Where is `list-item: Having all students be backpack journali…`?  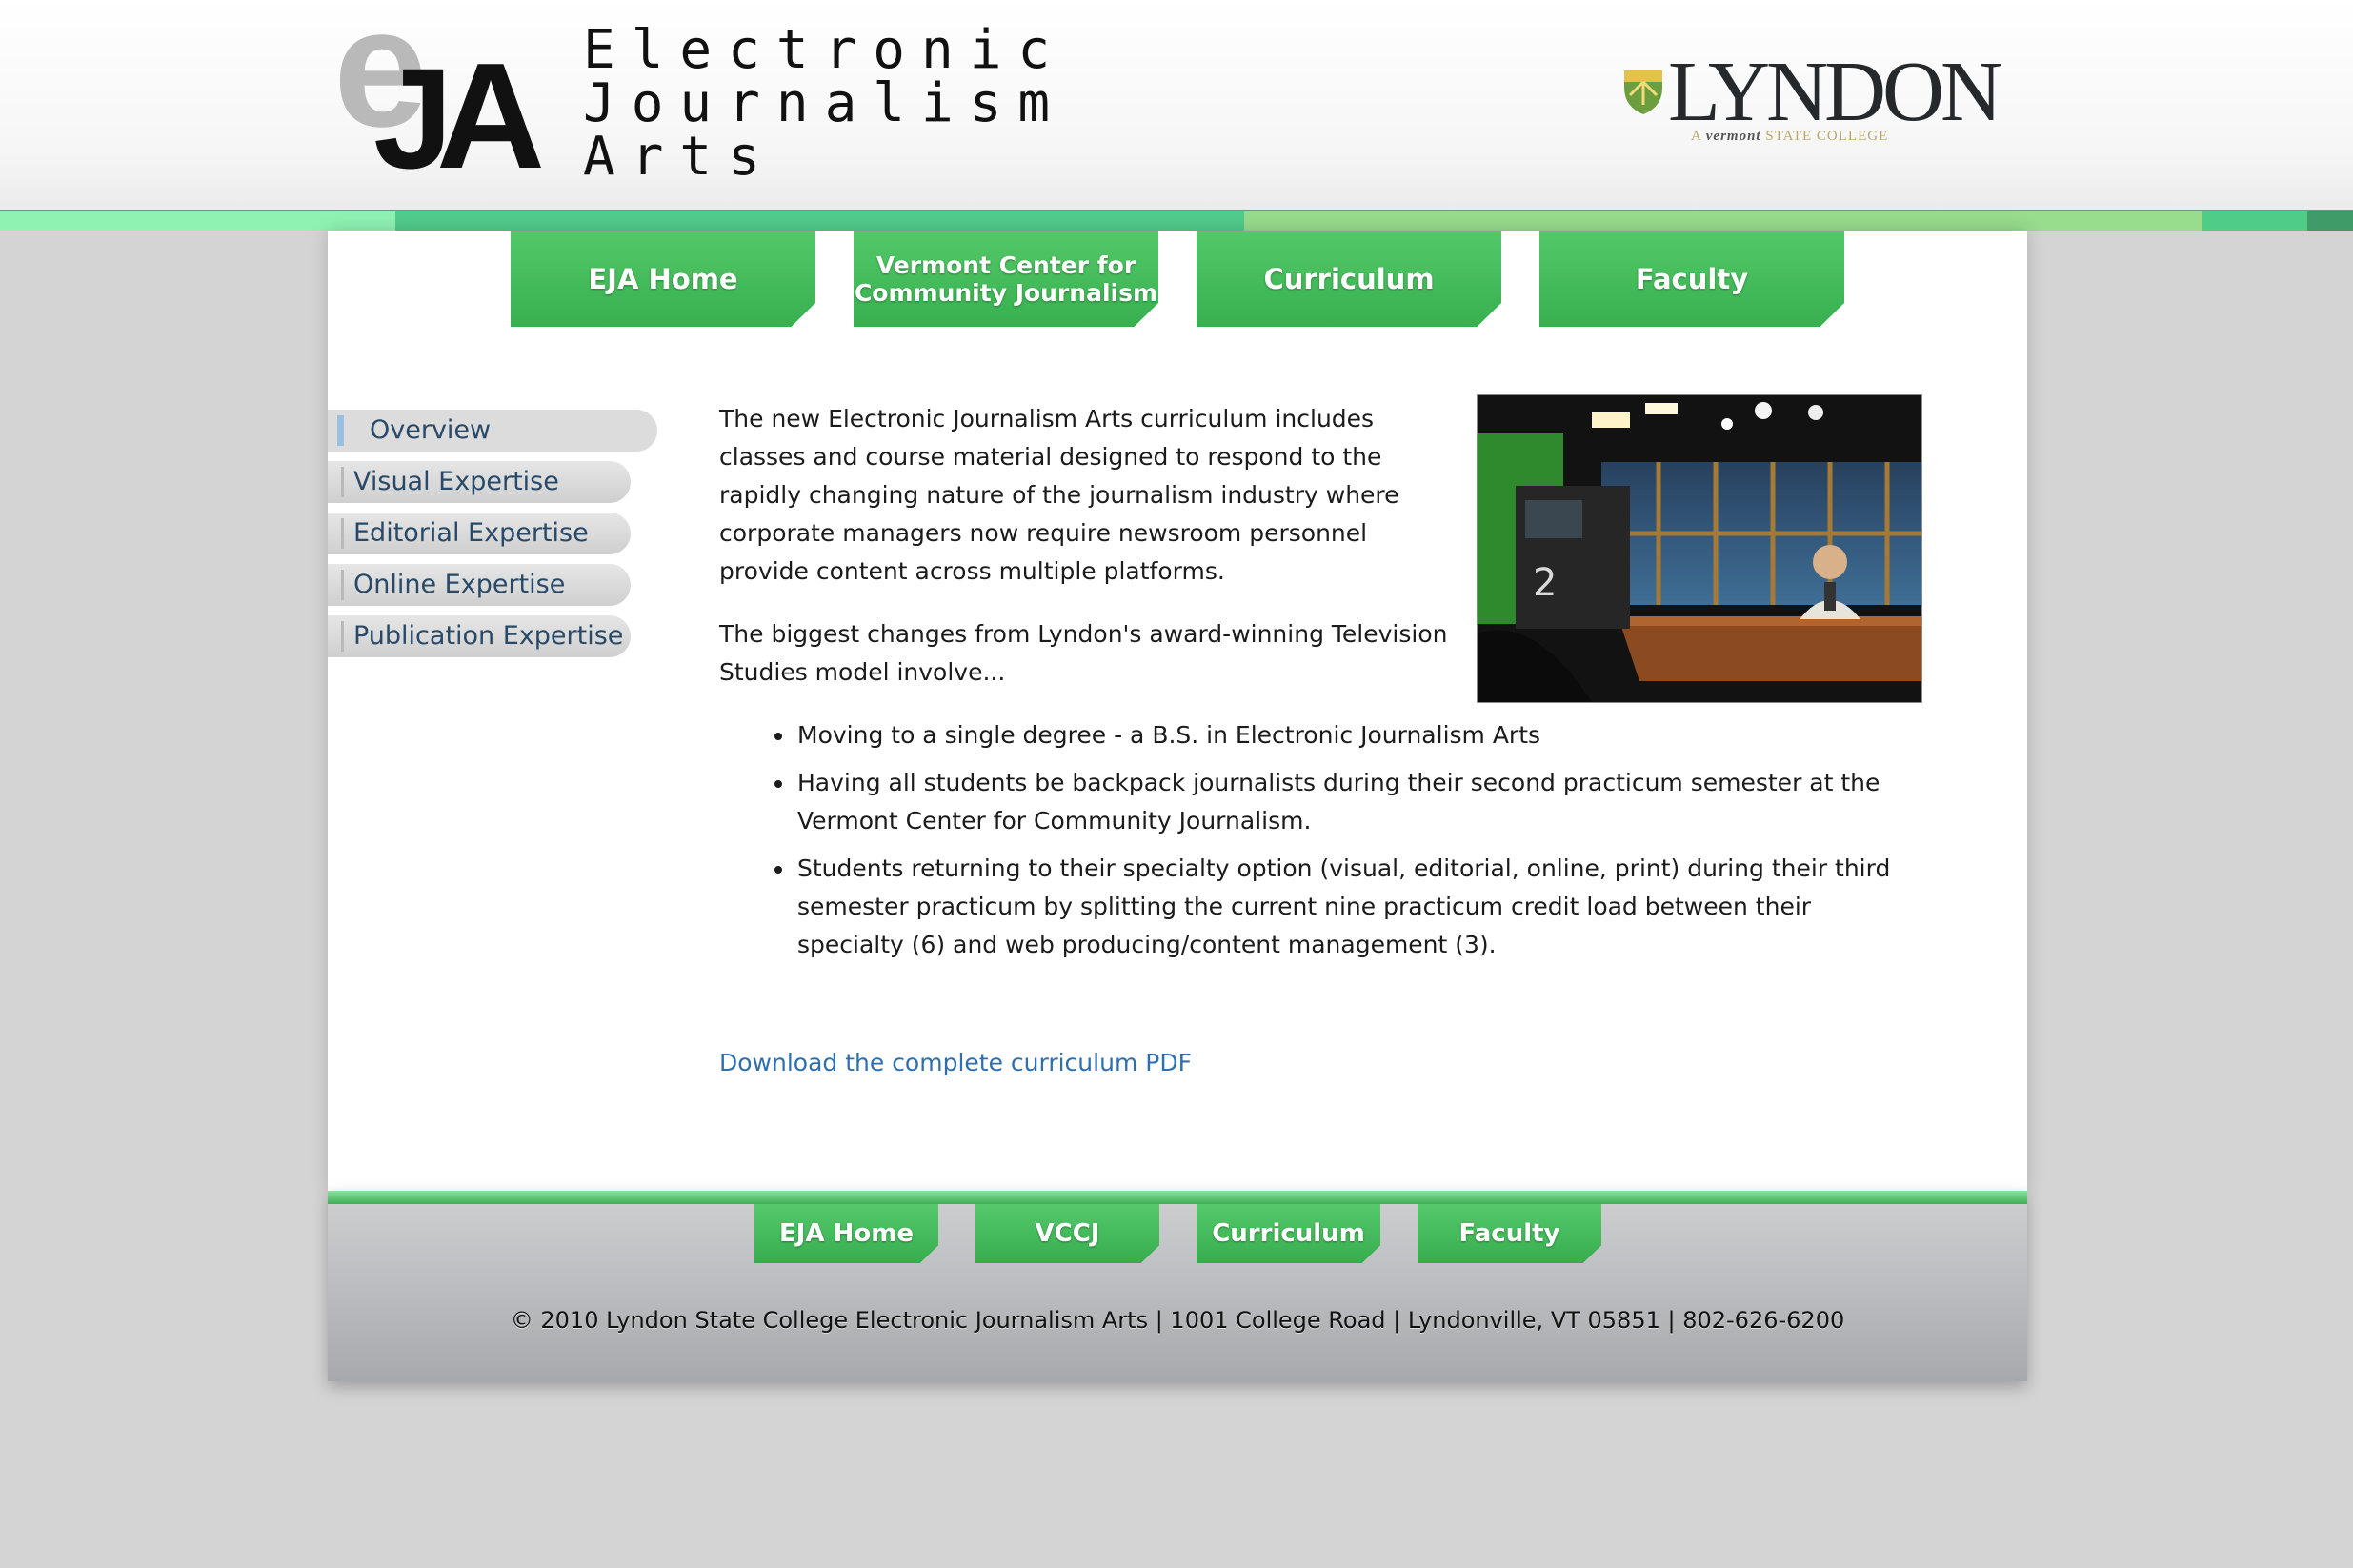 list-item: Having all students be backpack journali… is located at coordinates (1357, 802).